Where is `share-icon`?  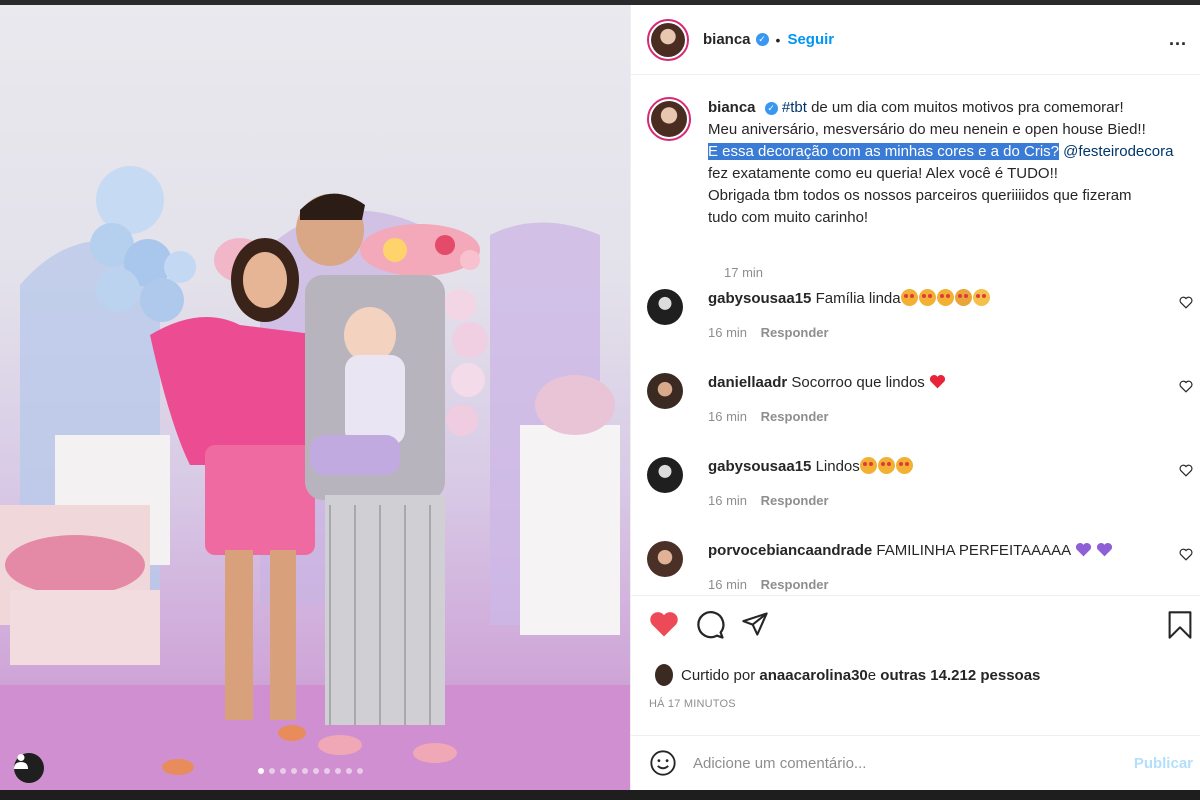
share-icon is located at coordinates (755, 624).